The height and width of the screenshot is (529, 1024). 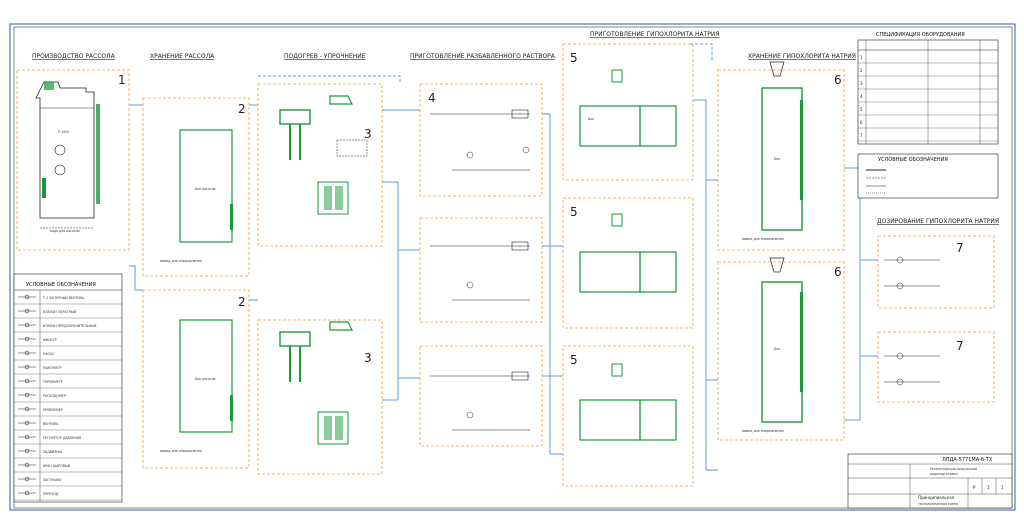 What do you see at coordinates (63, 132) in the screenshot?
I see `svg-text: Р-1000` at bounding box center [63, 132].